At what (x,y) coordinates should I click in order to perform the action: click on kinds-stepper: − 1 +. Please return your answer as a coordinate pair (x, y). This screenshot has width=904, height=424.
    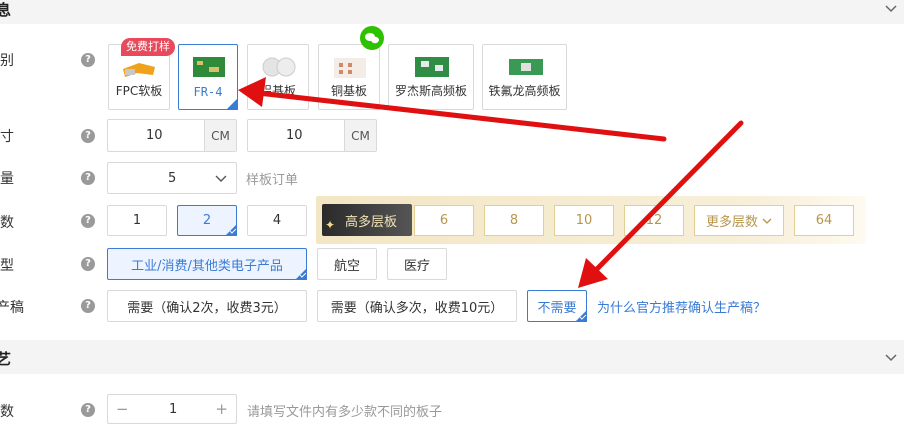
    Looking at the image, I should click on (172, 409).